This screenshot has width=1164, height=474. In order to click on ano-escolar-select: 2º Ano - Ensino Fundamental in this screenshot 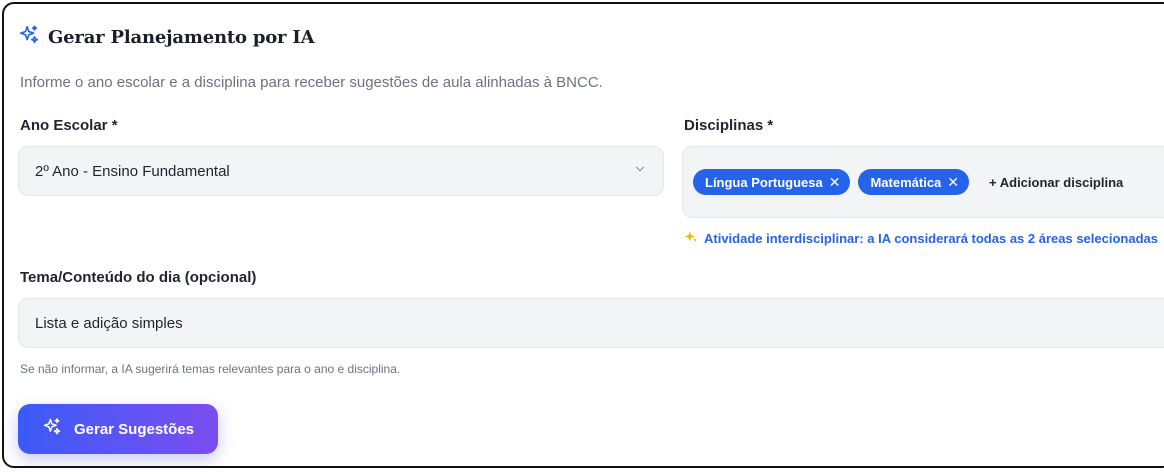, I will do `click(341, 171)`.